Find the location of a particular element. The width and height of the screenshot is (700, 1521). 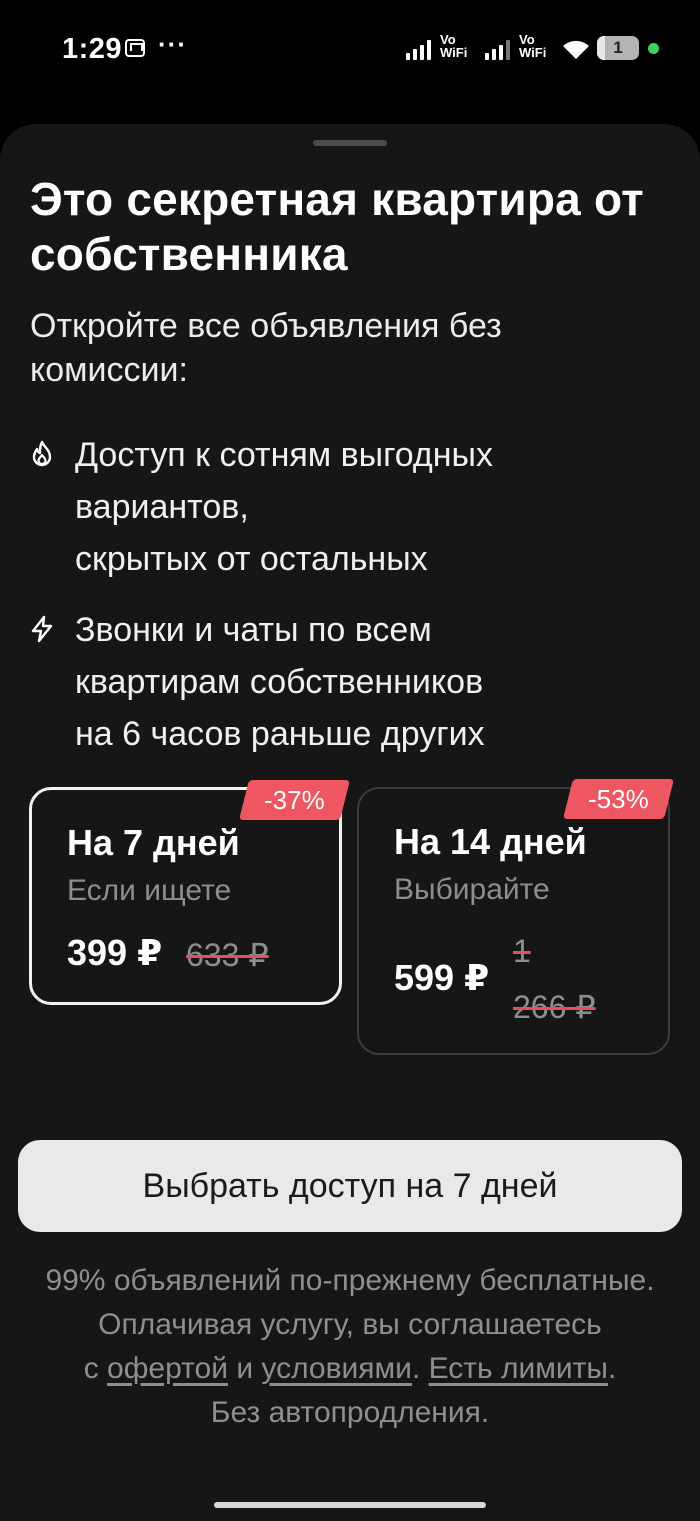

more-notifications-icon: ··· is located at coordinates (172, 44).